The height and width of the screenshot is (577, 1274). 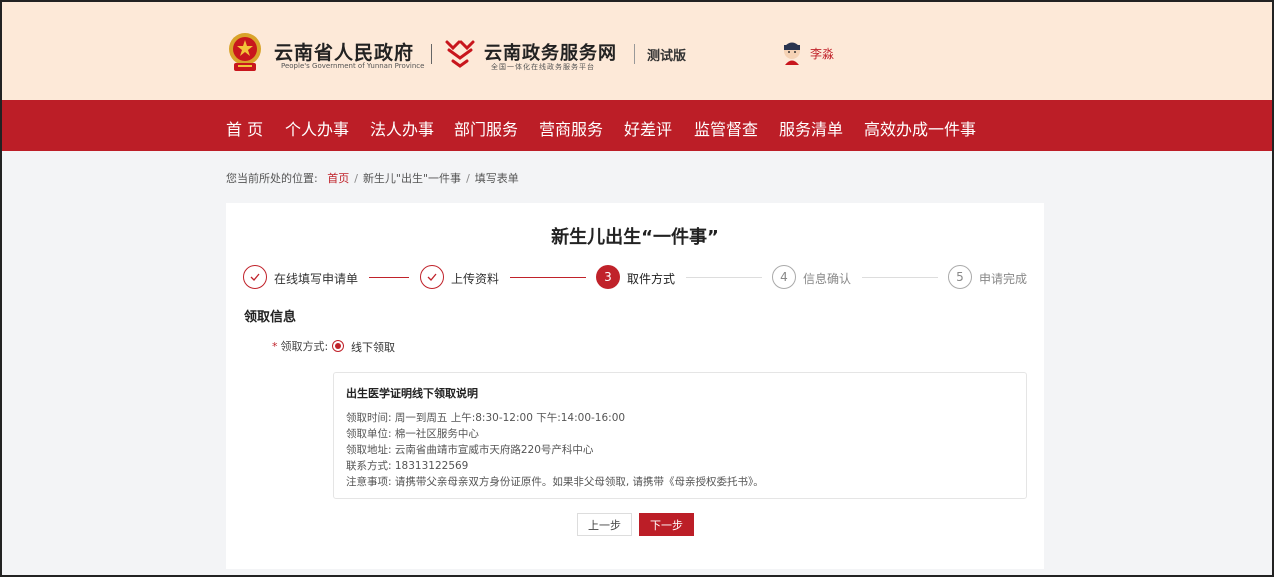 I want to click on pickup-method-row: * 领取方式:, so click(x=300, y=346).